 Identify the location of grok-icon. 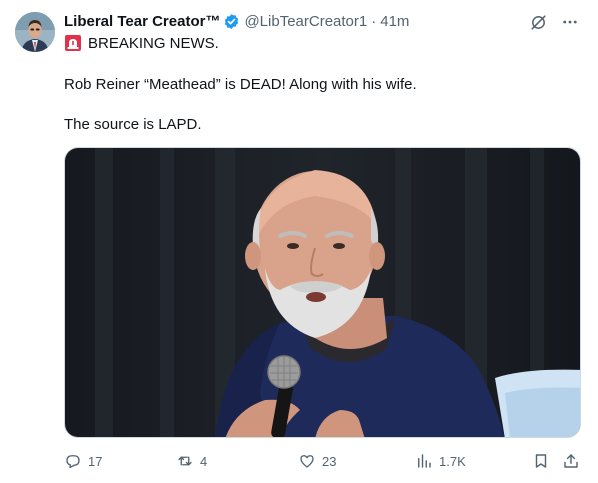
(538, 22).